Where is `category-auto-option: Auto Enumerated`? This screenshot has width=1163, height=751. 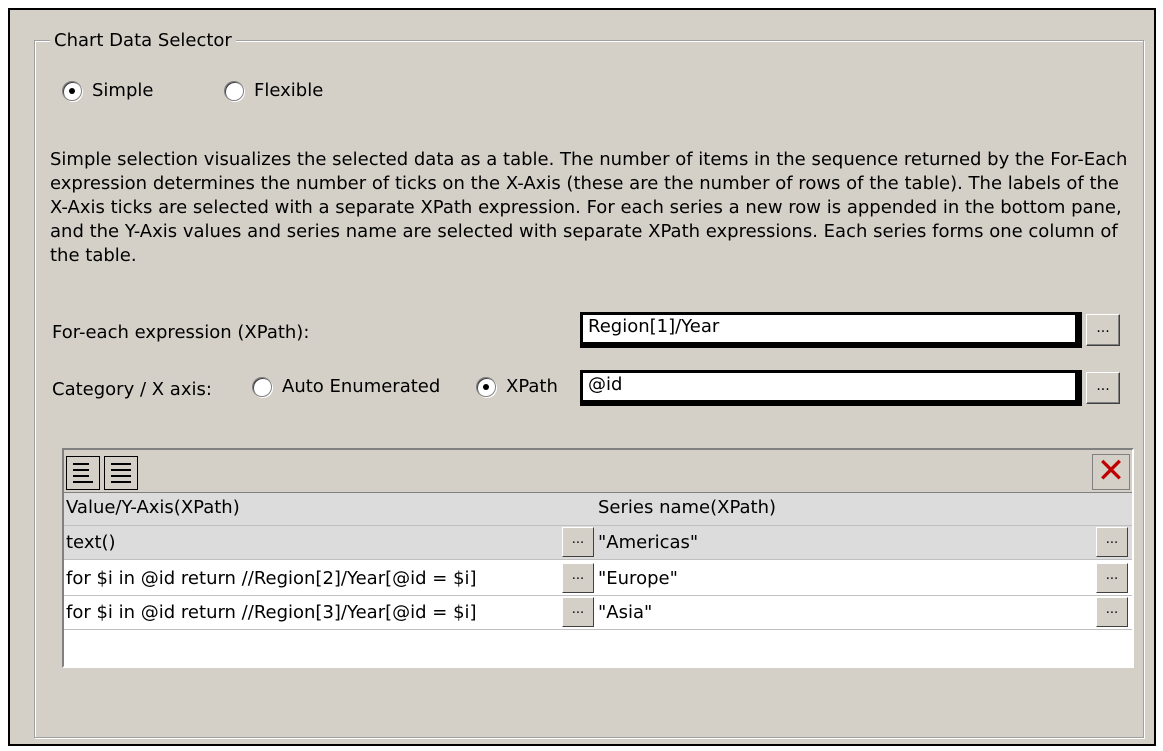
category-auto-option: Auto Enumerated is located at coordinates (346, 386).